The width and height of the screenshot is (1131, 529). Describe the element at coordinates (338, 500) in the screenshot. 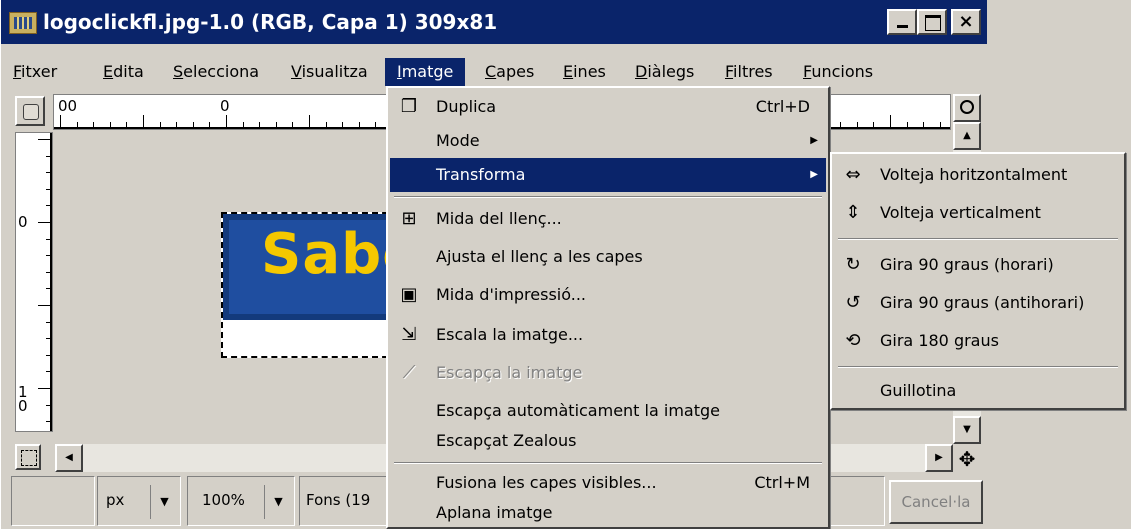

I see `status-text: Fons (19` at that location.